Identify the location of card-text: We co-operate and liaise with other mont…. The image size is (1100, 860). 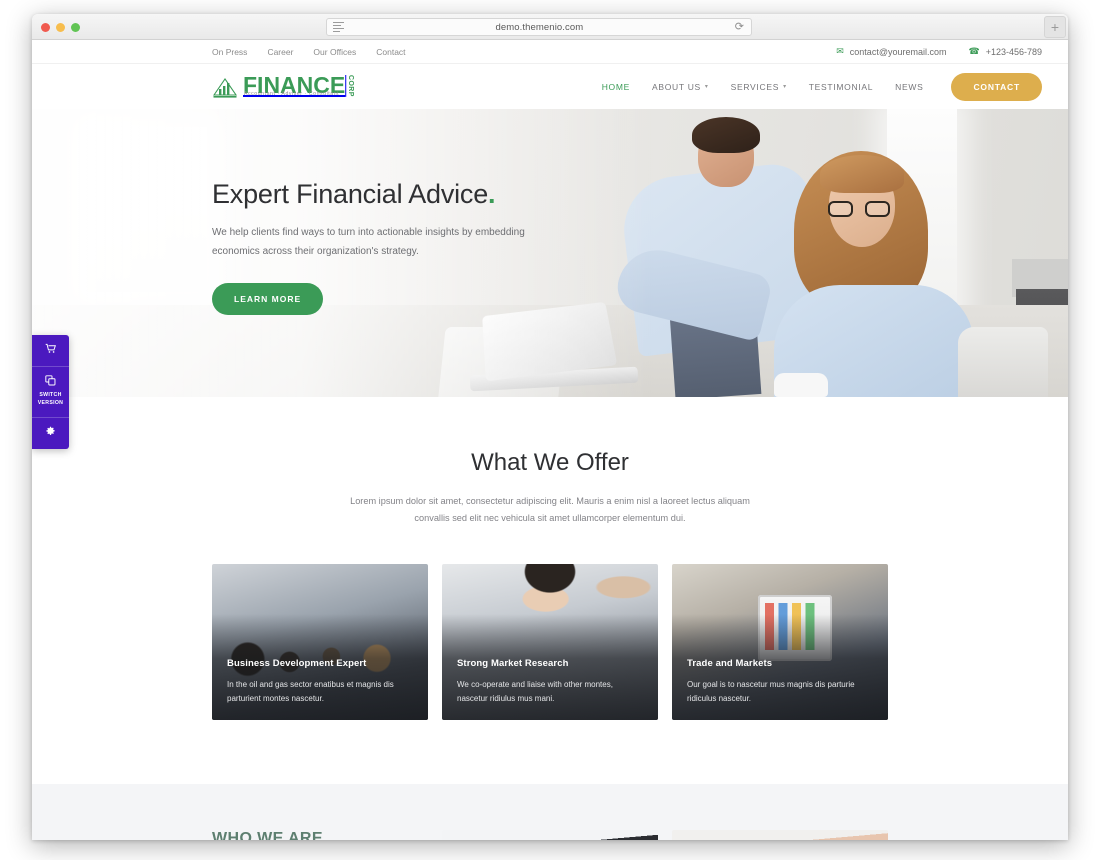
(535, 691).